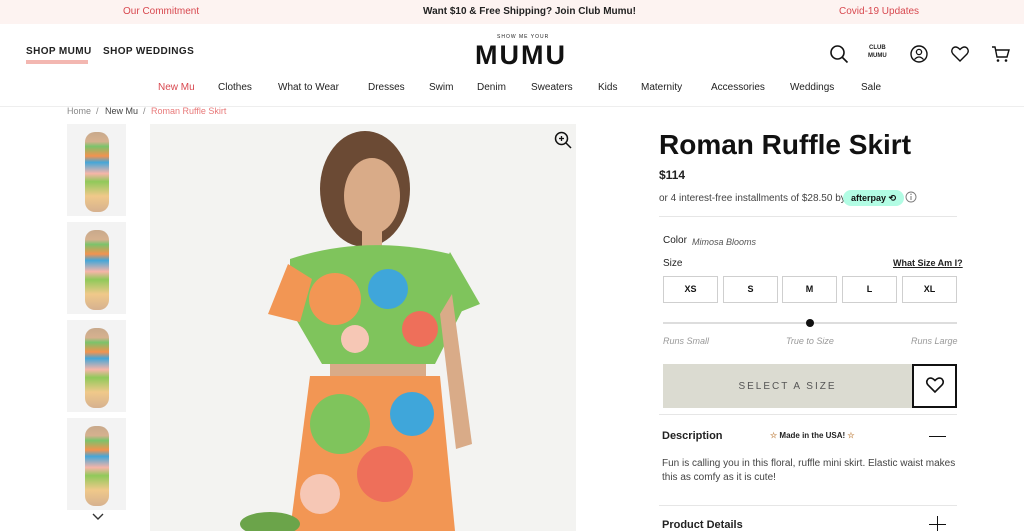  I want to click on search-icon, so click(839, 54).